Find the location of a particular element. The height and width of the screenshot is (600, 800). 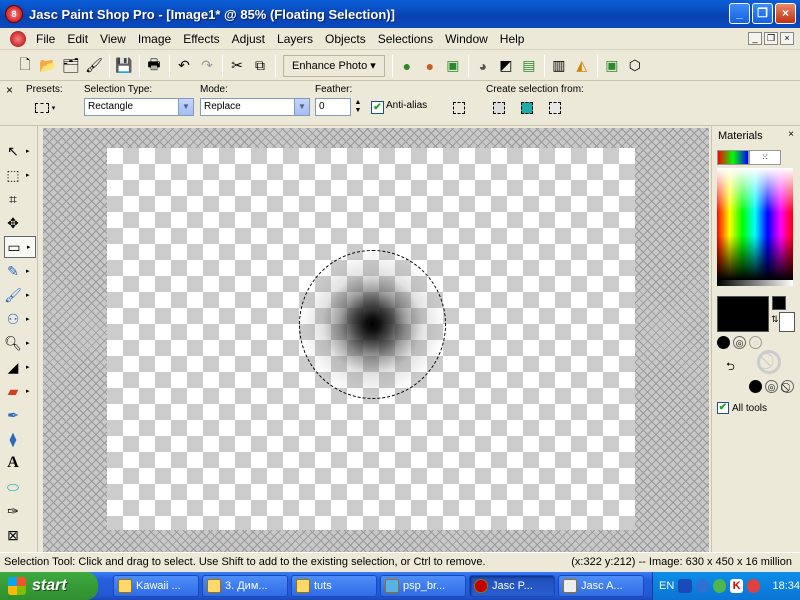

edit-selection-icon is located at coordinates (459, 108).